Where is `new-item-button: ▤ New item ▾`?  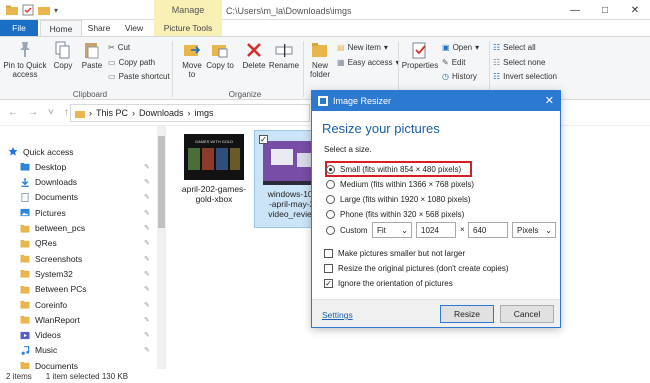
new-item-button: ▤ New item ▾ is located at coordinates (362, 47).